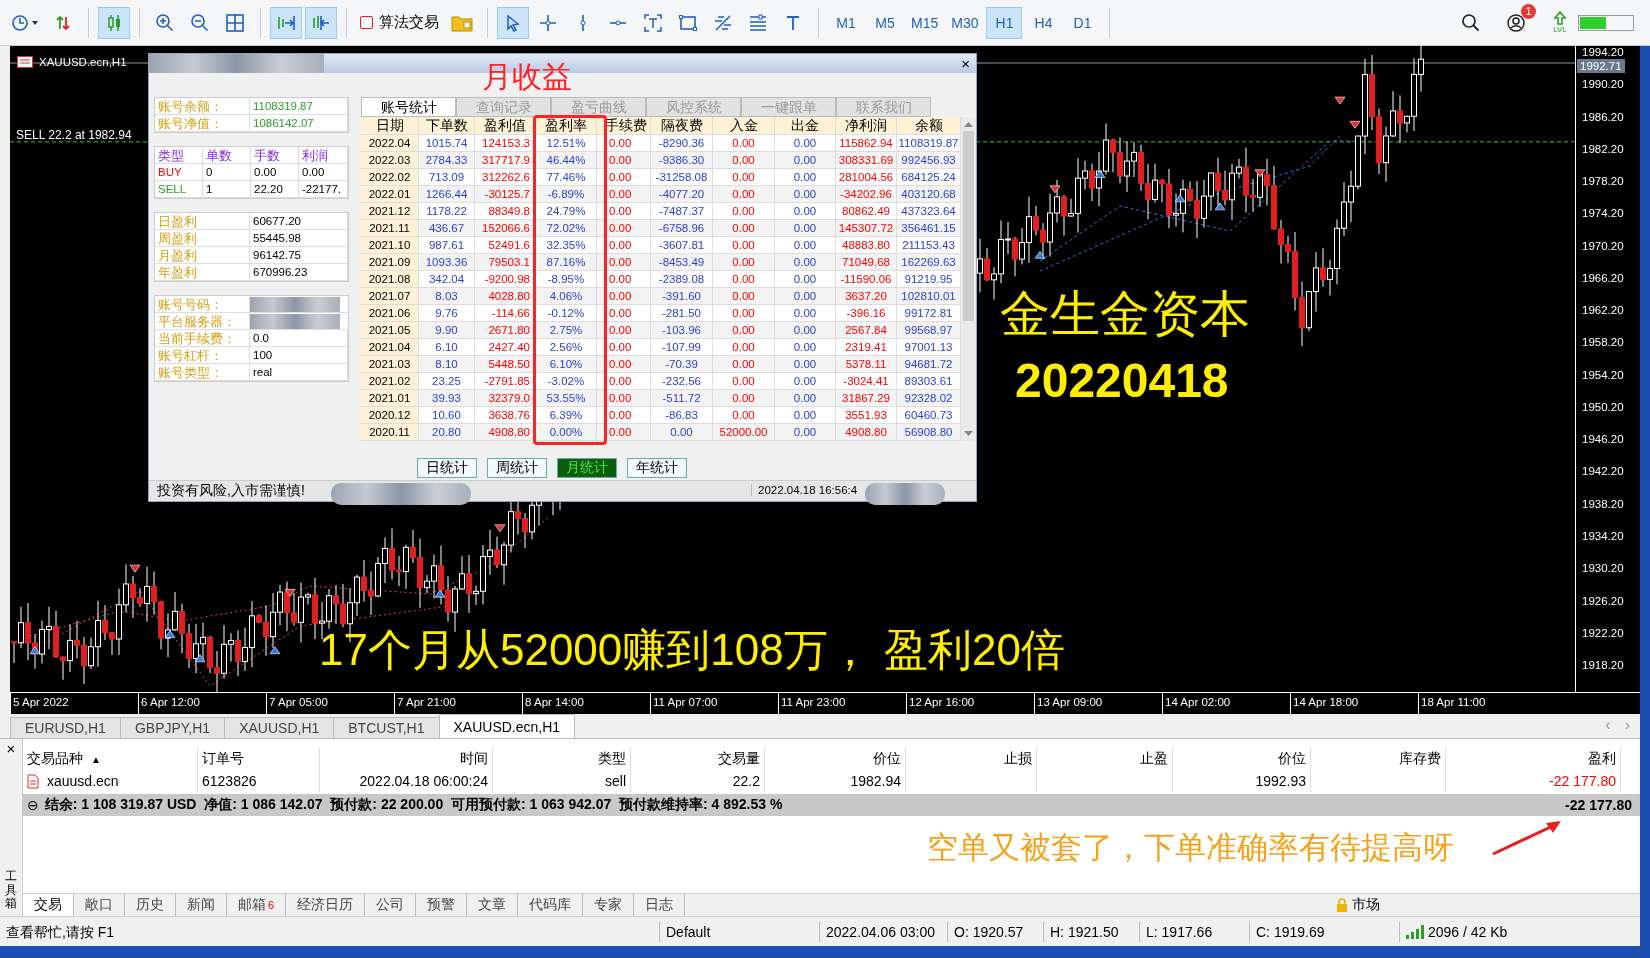 Image resolution: width=1650 pixels, height=958 pixels. What do you see at coordinates (474, 759) in the screenshot?
I see `column-header: 时间` at bounding box center [474, 759].